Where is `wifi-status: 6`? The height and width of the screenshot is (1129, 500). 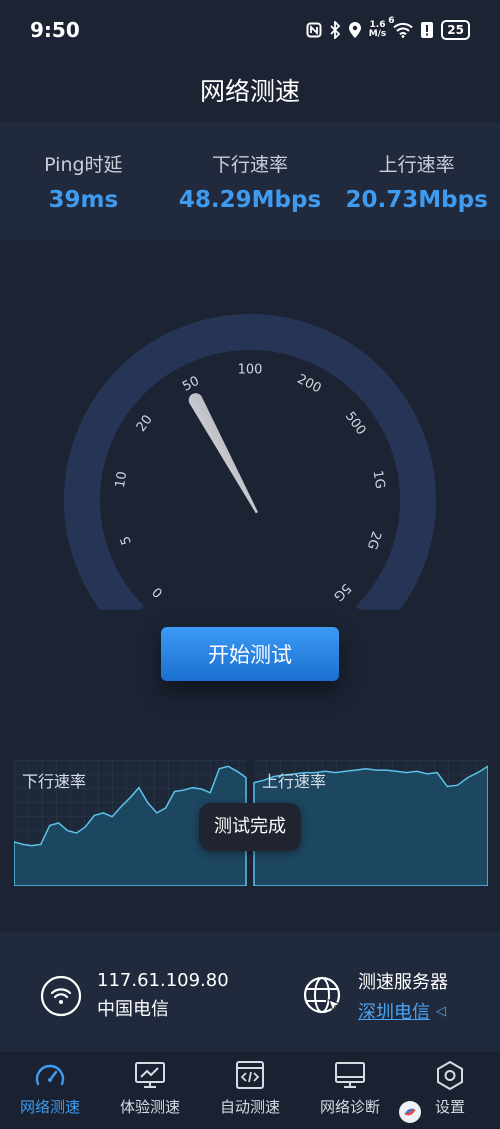 wifi-status: 6 is located at coordinates (400, 27).